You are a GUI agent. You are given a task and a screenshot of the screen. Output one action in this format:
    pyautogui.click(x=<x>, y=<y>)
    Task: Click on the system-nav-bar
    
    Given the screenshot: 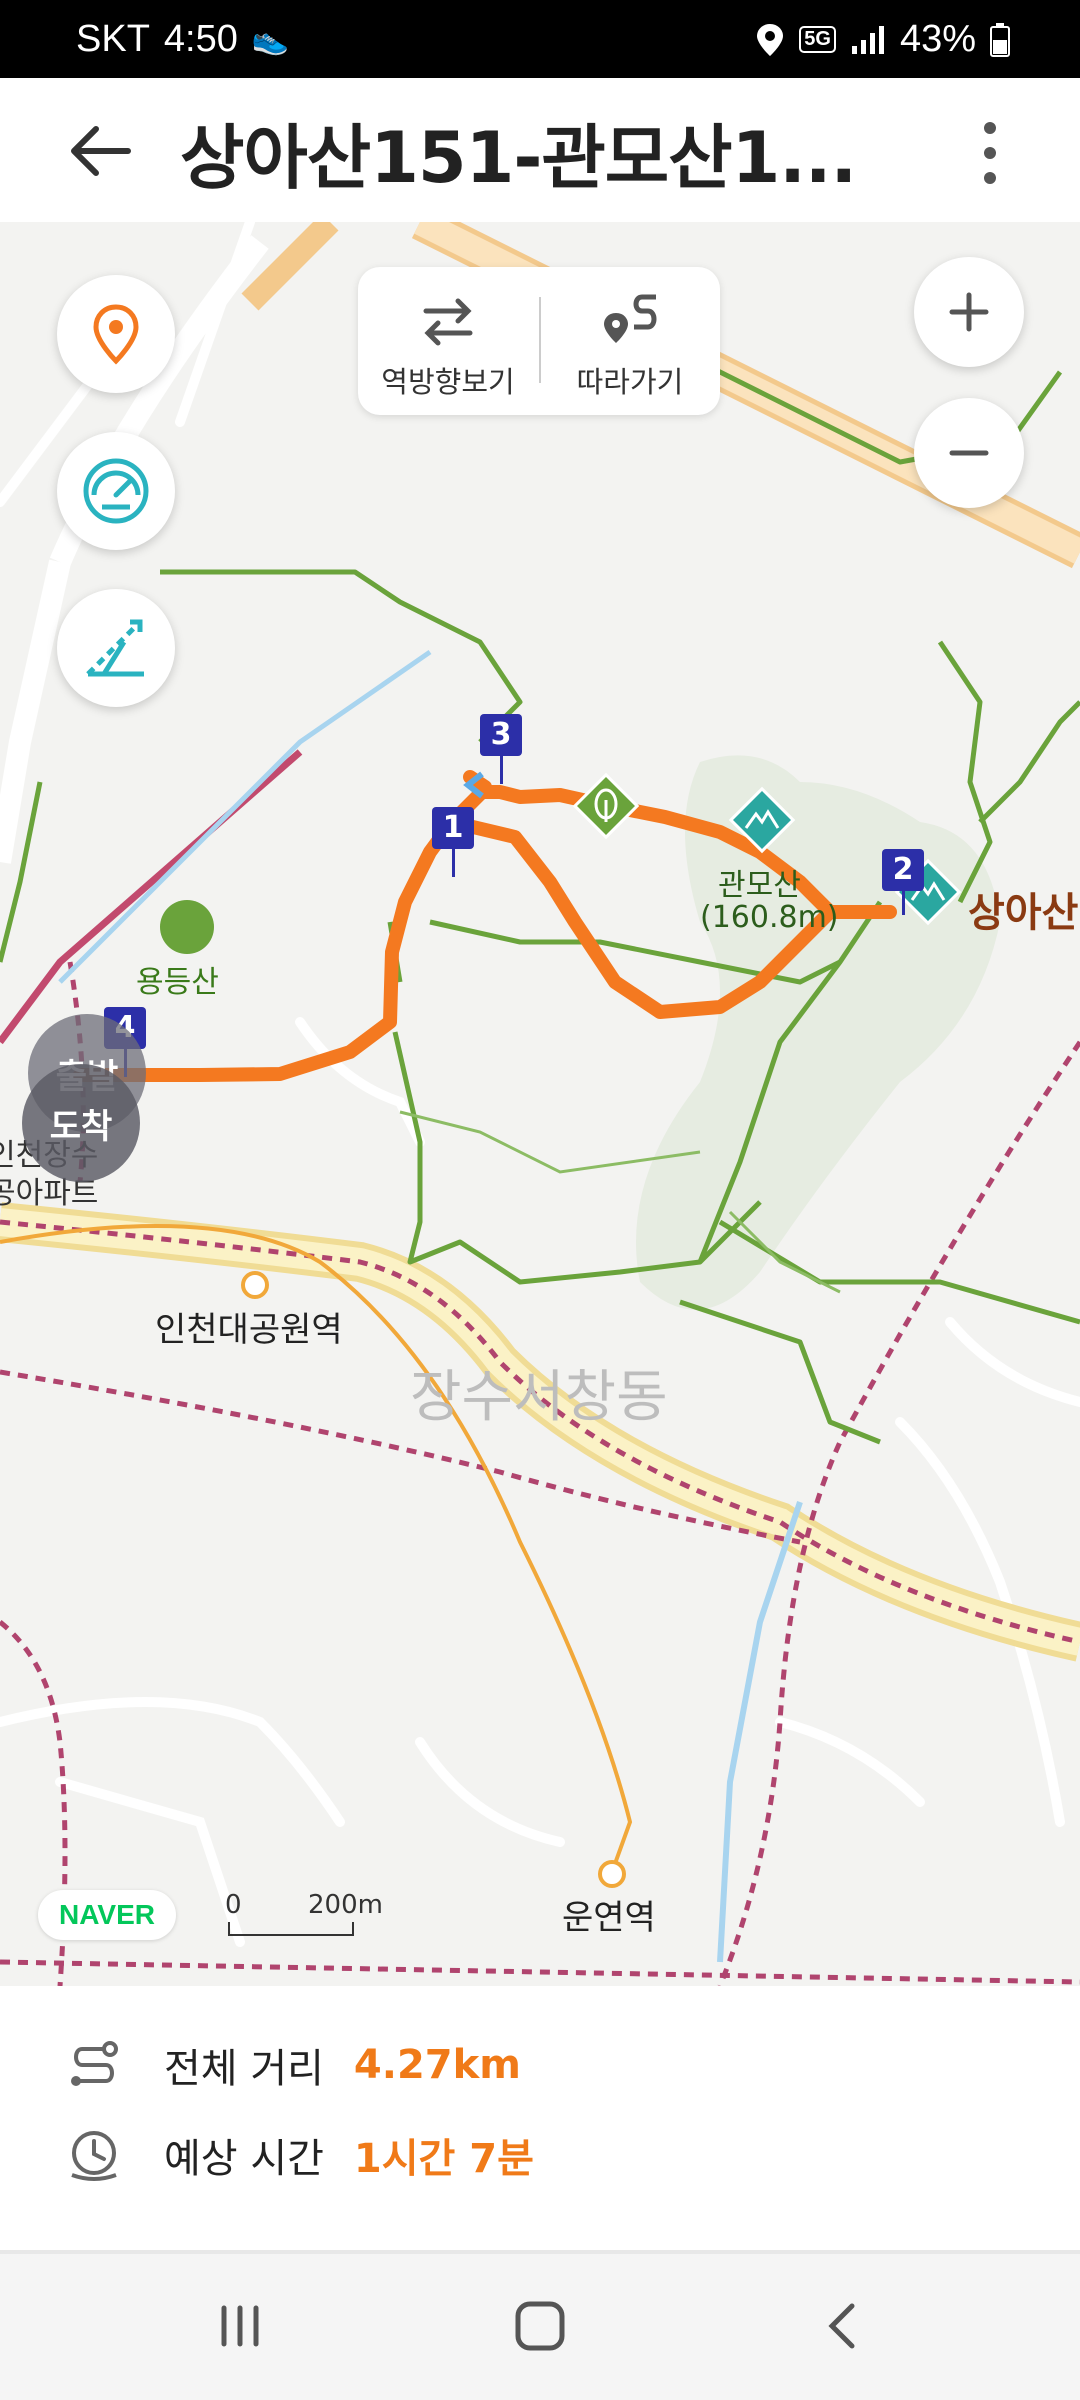 What is the action you would take?
    pyautogui.click(x=540, y=2327)
    